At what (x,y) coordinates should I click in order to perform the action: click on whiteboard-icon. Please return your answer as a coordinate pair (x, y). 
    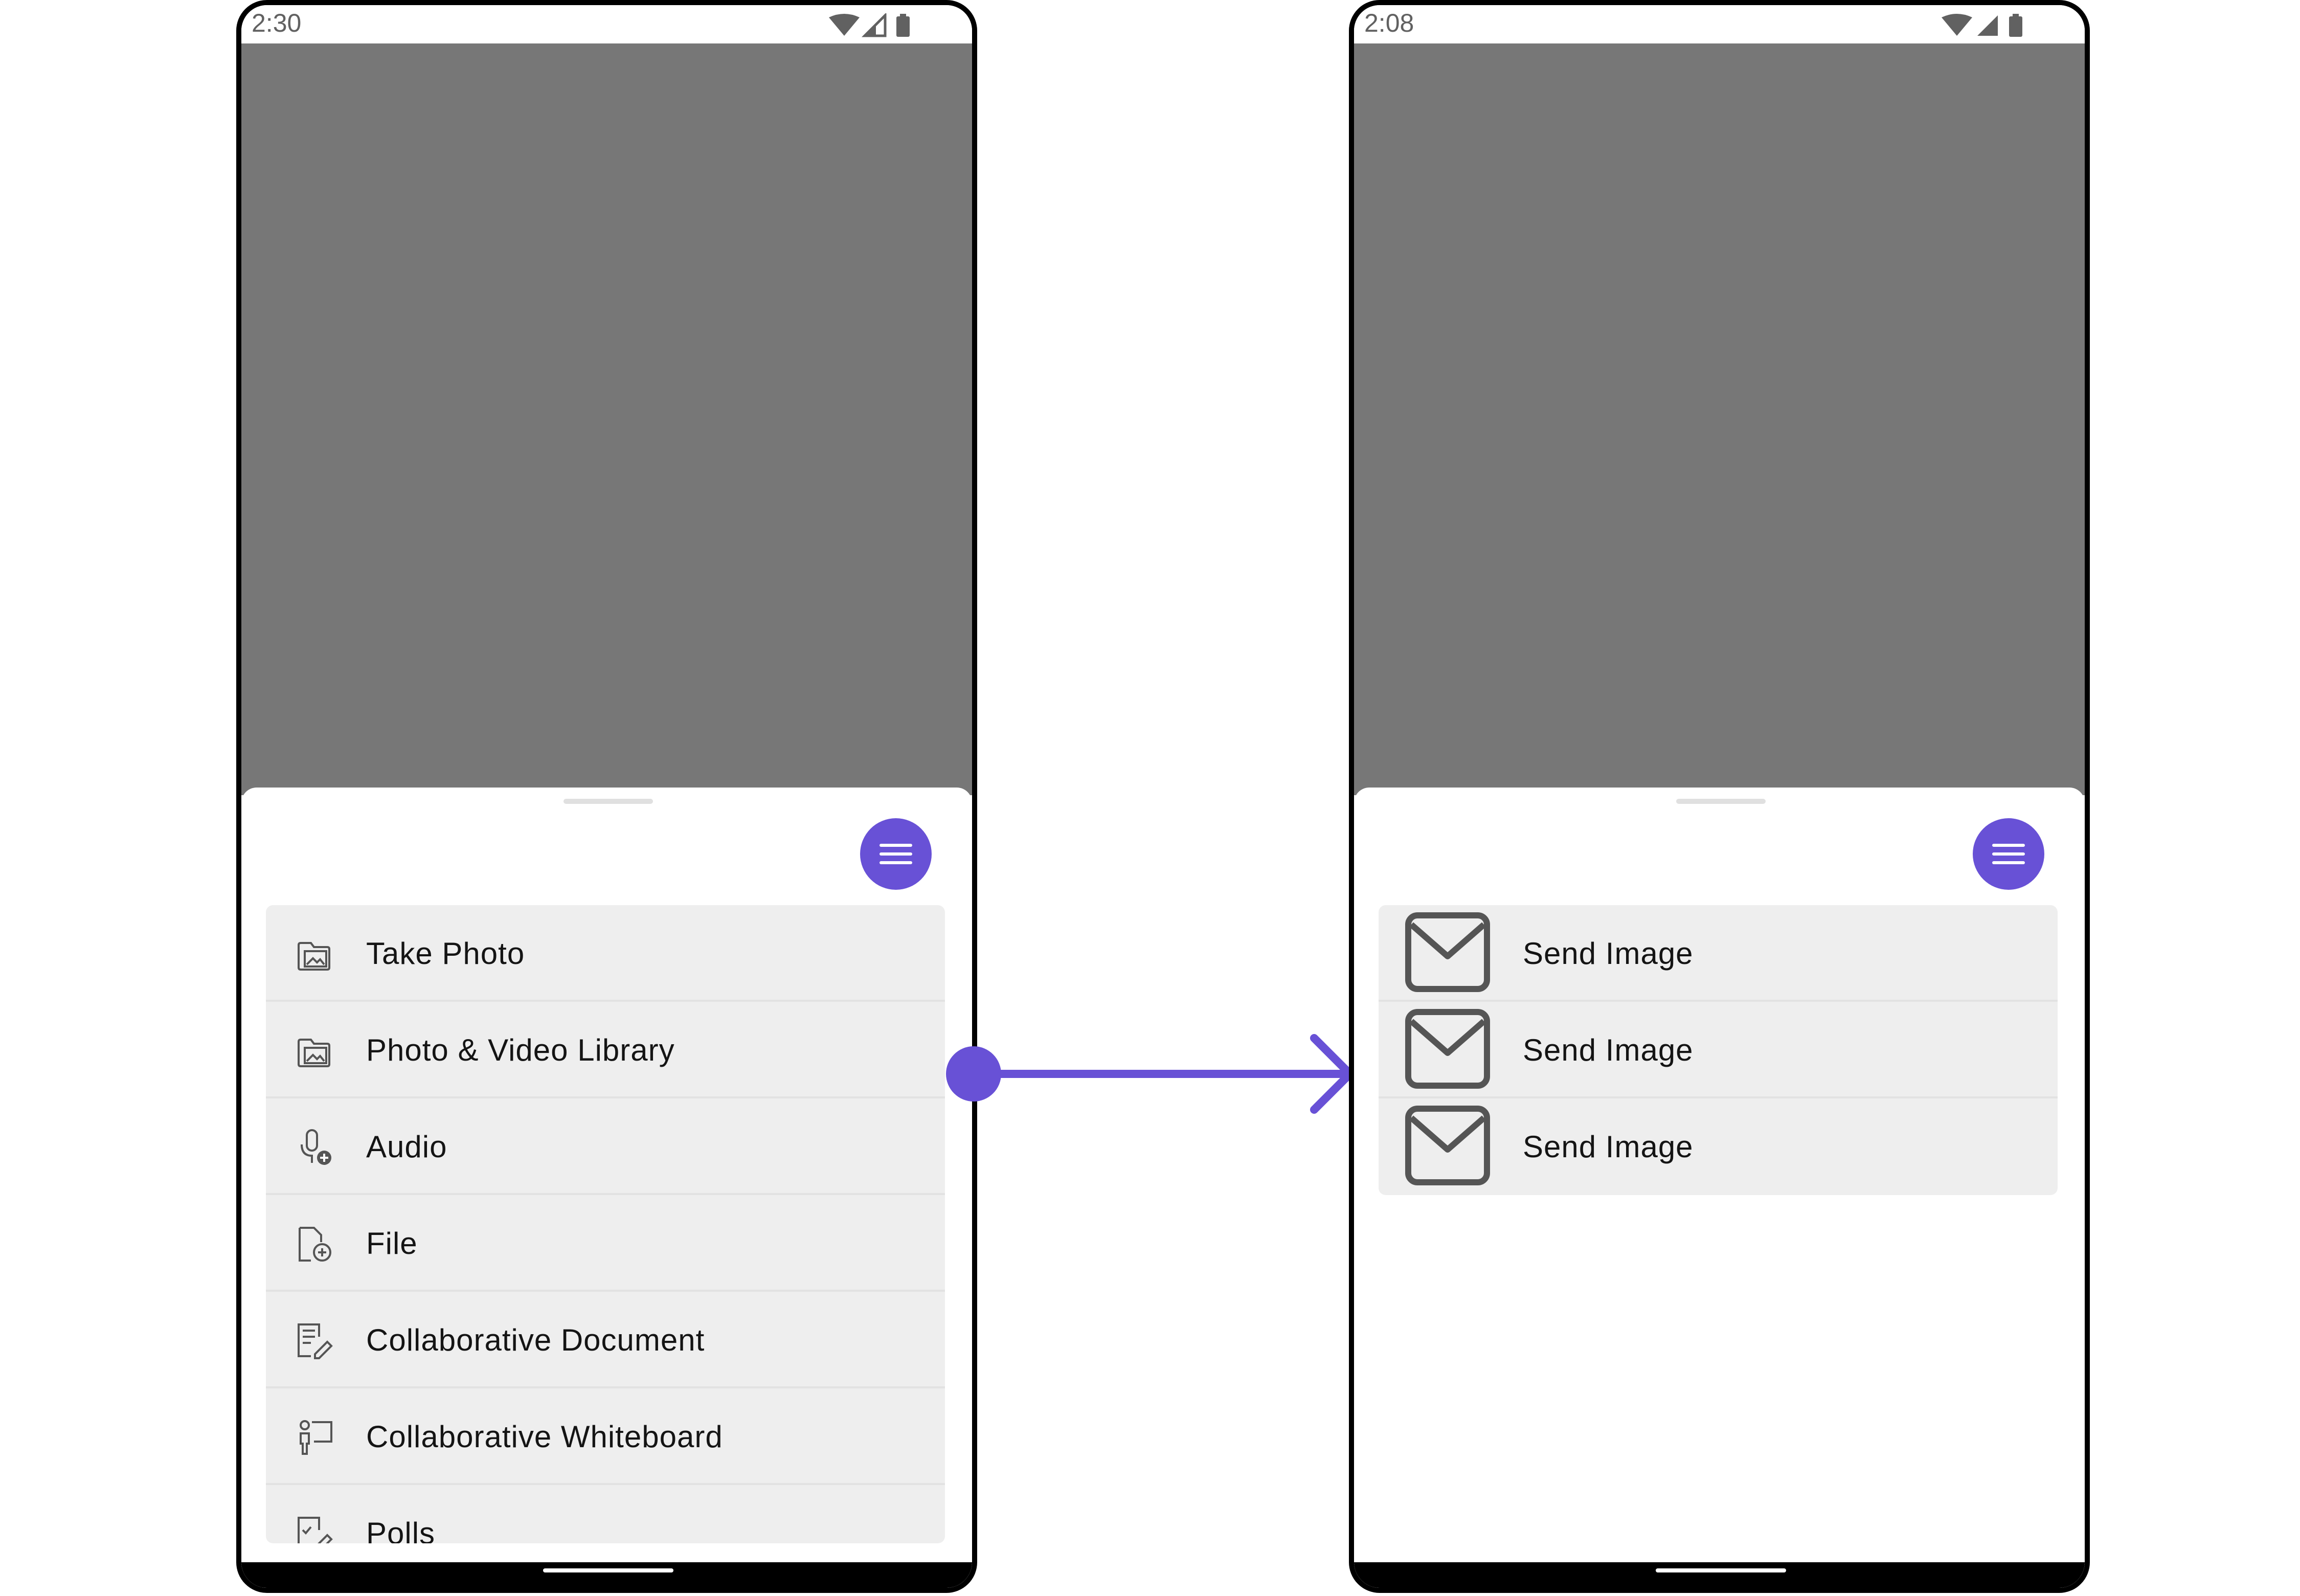
    Looking at the image, I should click on (316, 1438).